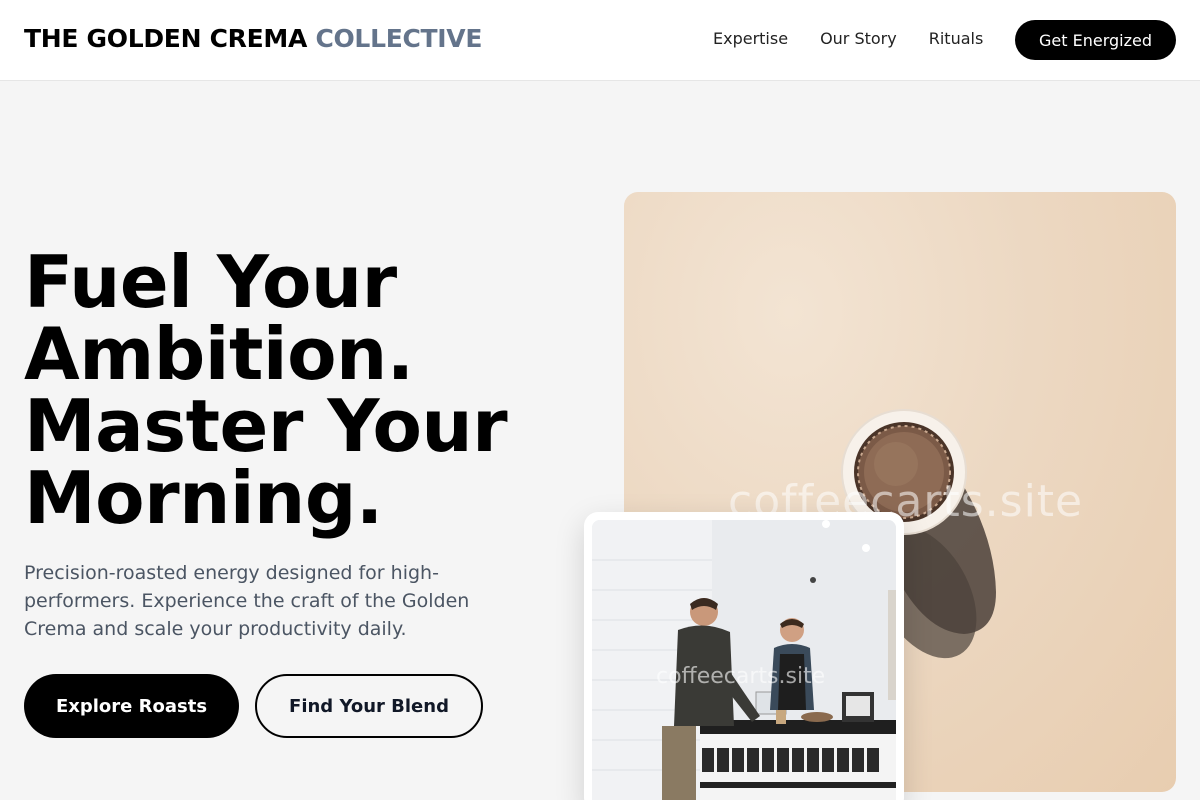 The height and width of the screenshot is (800, 1200). Describe the element at coordinates (266, 426) in the screenshot. I see `headline-line-3: Master Your` at that location.